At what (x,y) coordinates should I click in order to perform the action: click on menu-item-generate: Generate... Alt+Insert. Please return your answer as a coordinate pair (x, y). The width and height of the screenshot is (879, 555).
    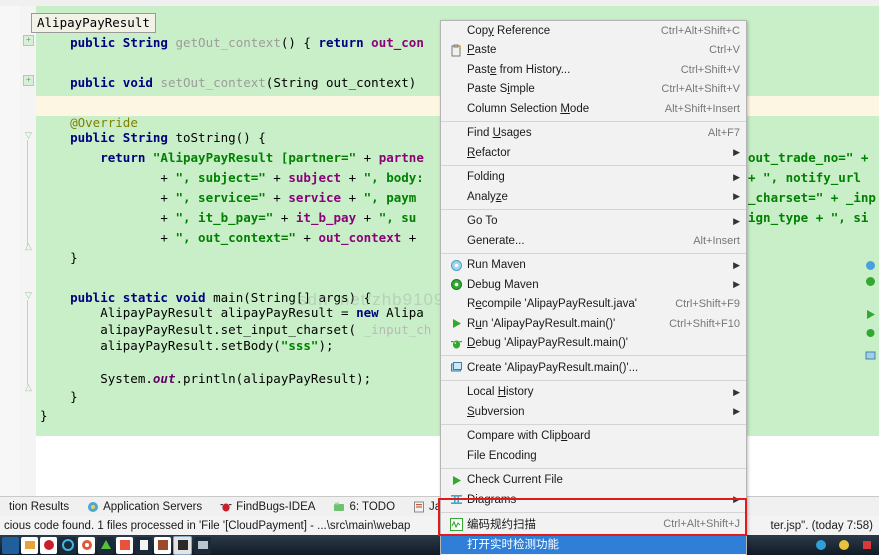
    Looking at the image, I should click on (593, 241).